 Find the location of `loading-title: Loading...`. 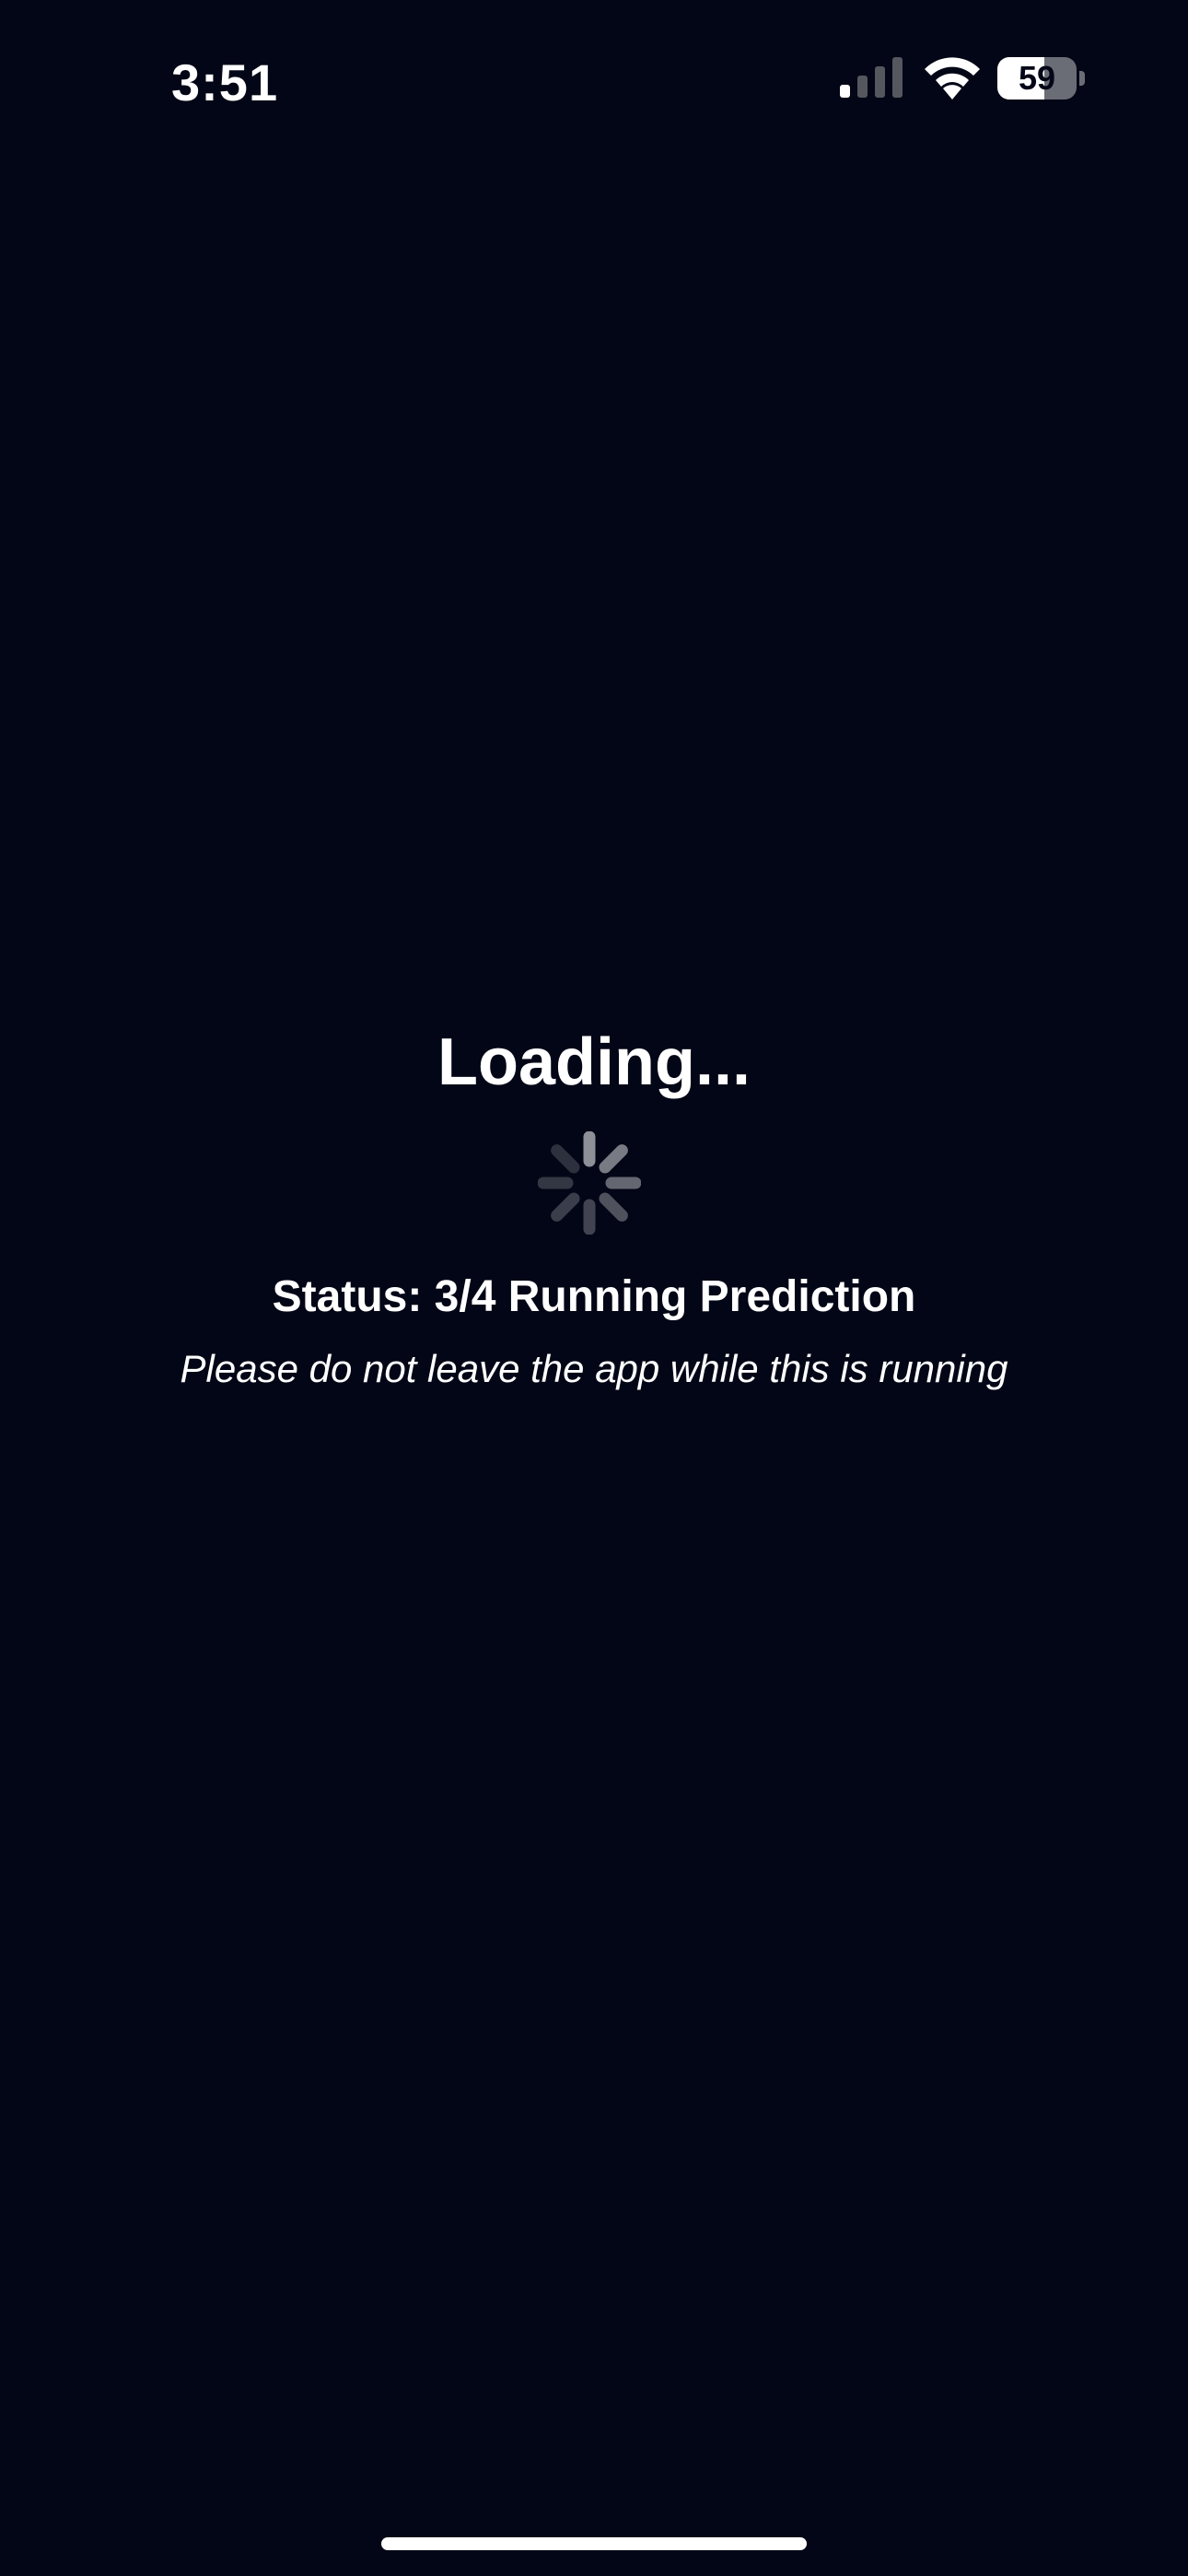

loading-title: Loading... is located at coordinates (594, 1062).